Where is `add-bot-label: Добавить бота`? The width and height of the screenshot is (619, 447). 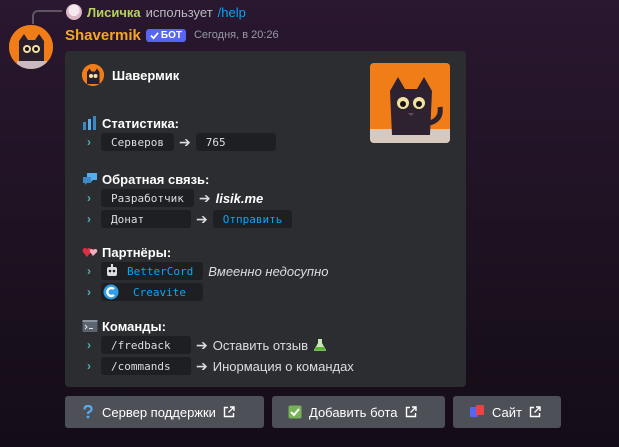 add-bot-label: Добавить бота is located at coordinates (353, 412).